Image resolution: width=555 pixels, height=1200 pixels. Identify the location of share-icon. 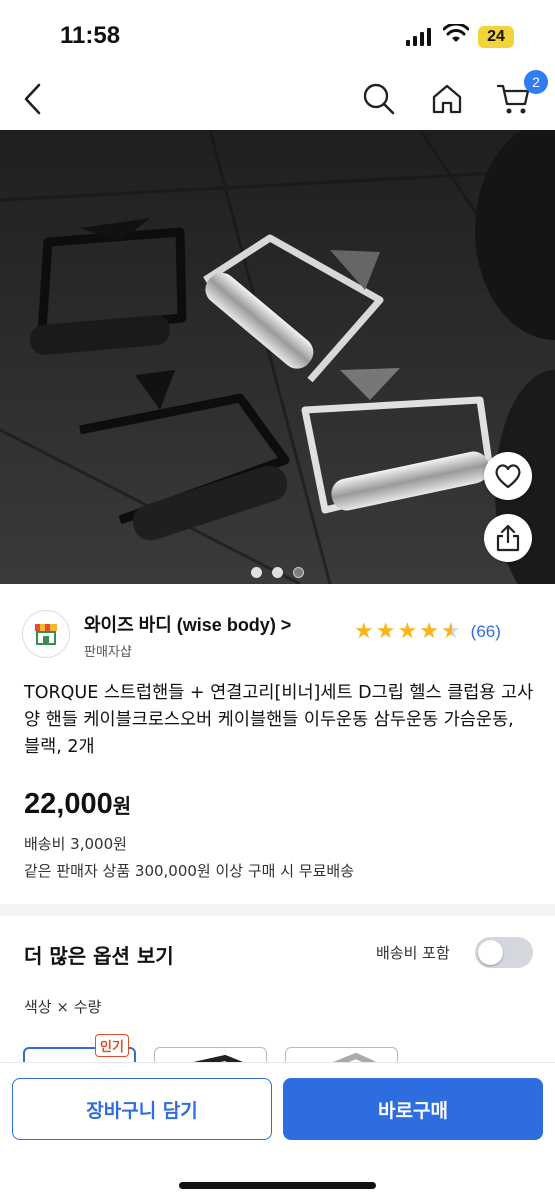
(508, 538).